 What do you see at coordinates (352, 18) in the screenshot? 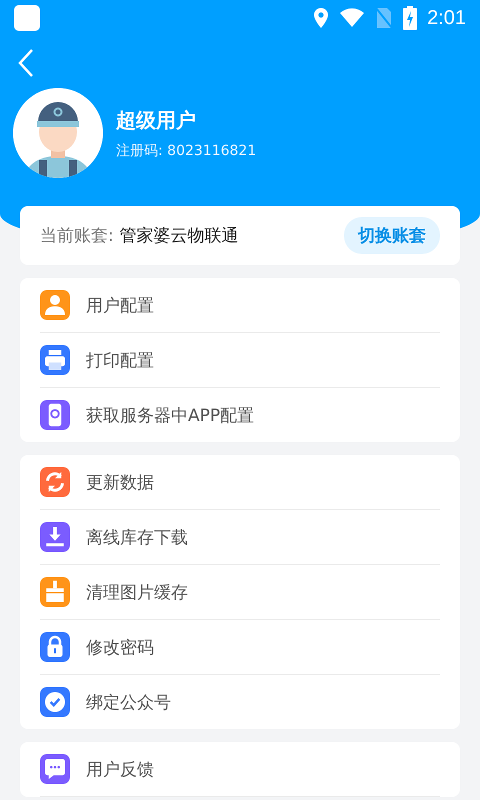
I see `wifi-icon` at bounding box center [352, 18].